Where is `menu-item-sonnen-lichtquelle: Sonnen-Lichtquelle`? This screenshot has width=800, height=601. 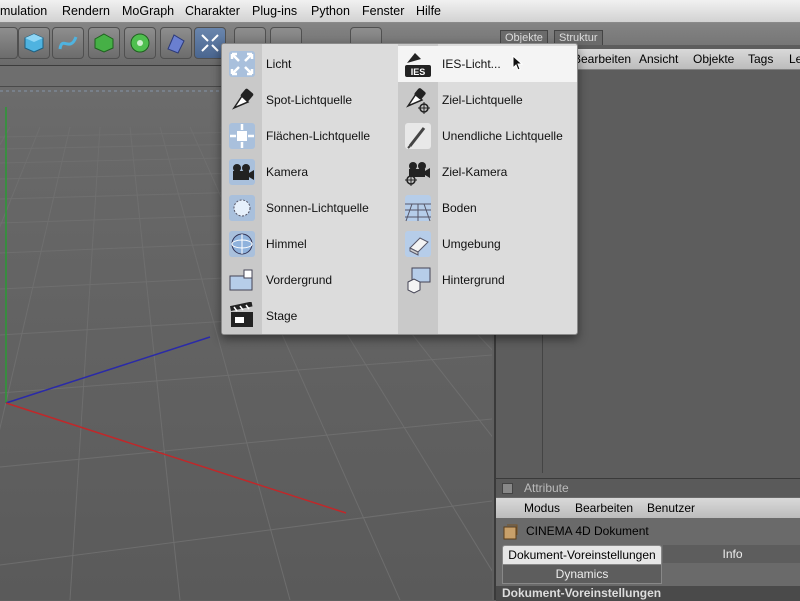 menu-item-sonnen-lichtquelle: Sonnen-Lichtquelle is located at coordinates (310, 208).